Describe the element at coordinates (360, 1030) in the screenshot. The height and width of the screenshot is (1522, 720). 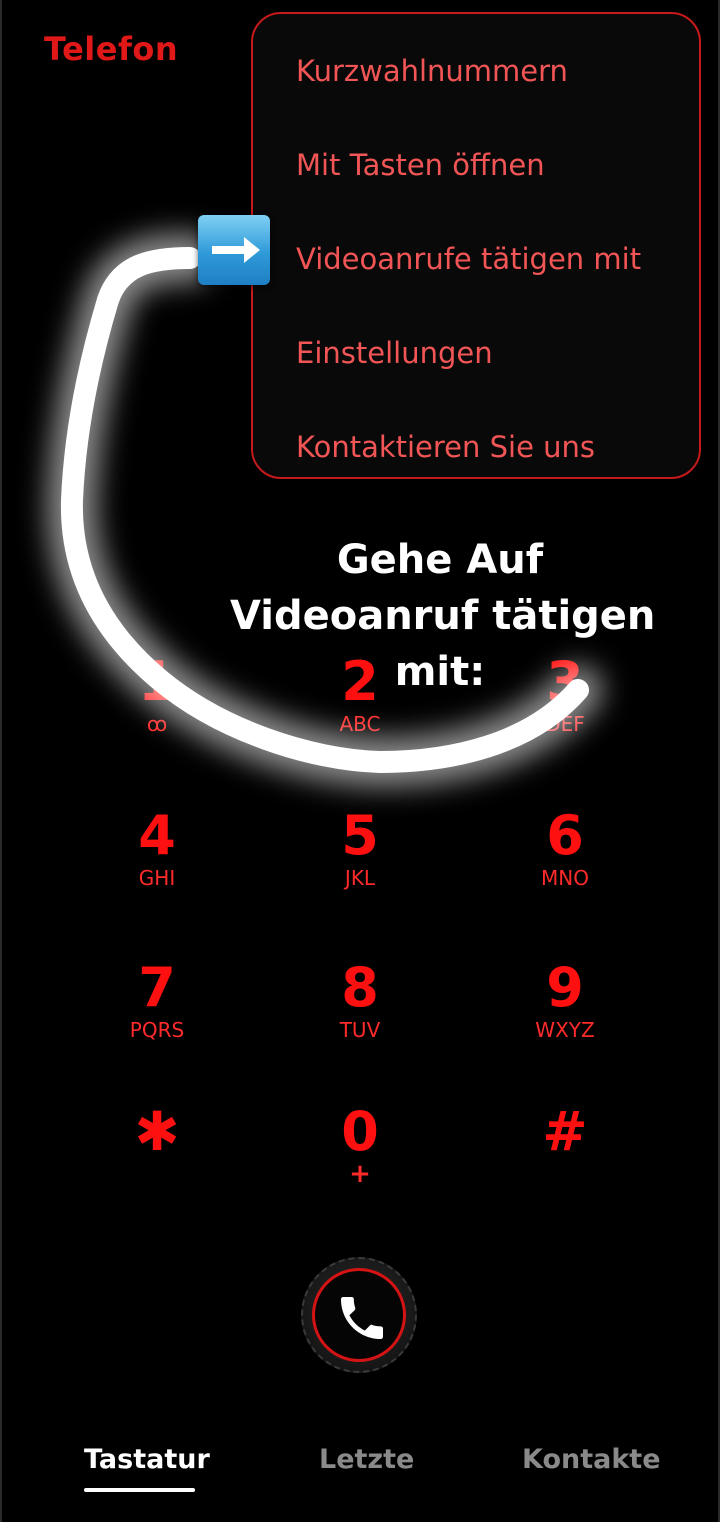
I see `key-letters: TUV` at that location.